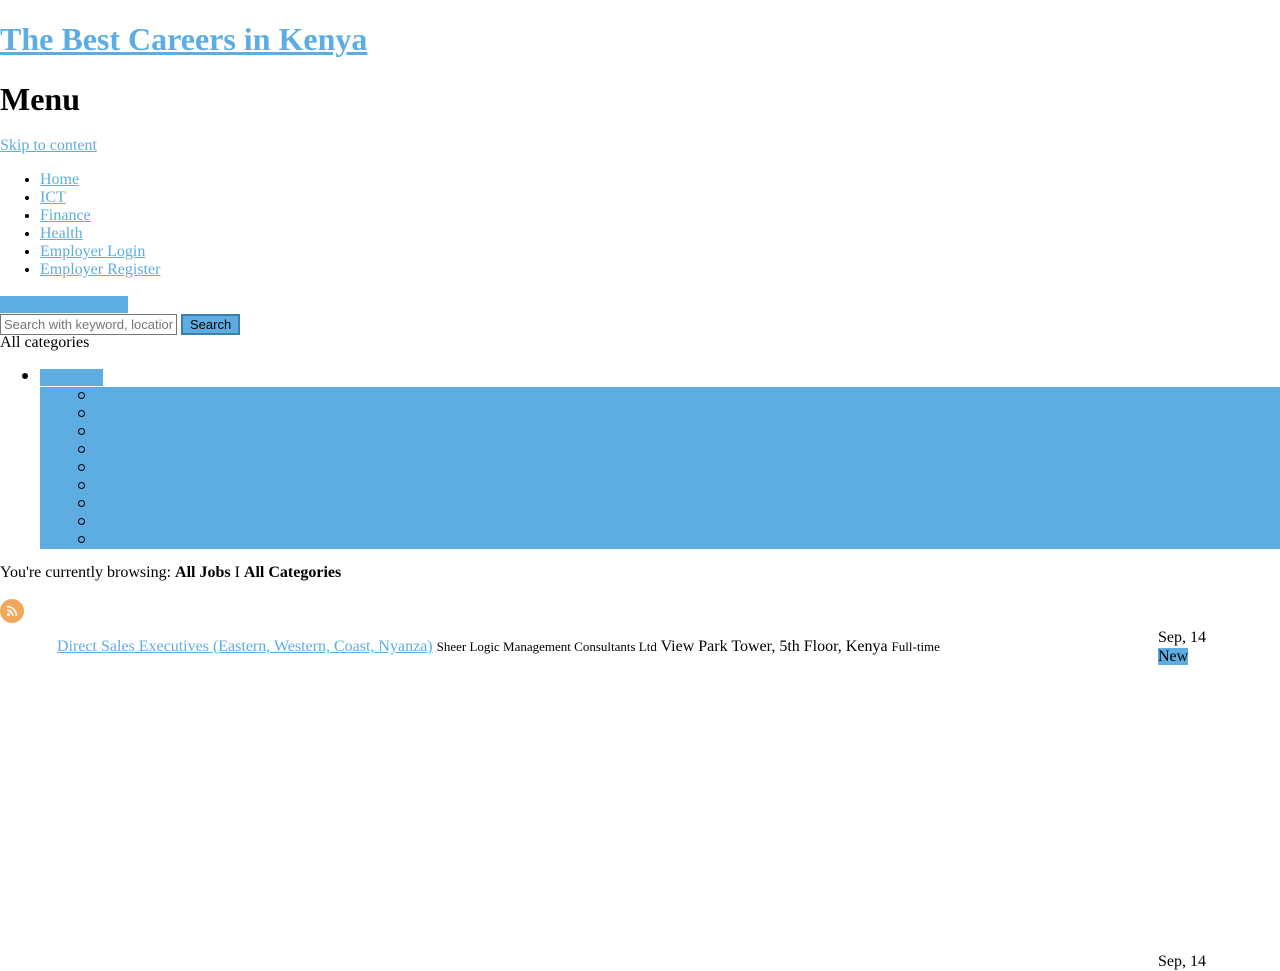 The width and height of the screenshot is (1280, 971). I want to click on nav-item-home: Home, so click(100, 180).